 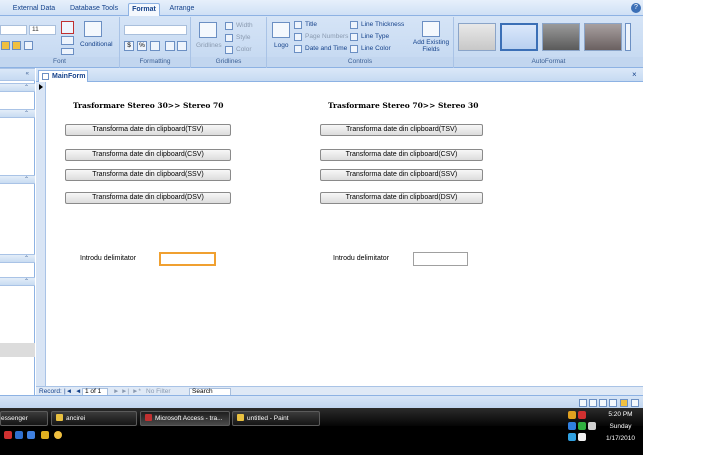 I want to click on nav-group-header-1: ⌃, so click(x=17, y=87).